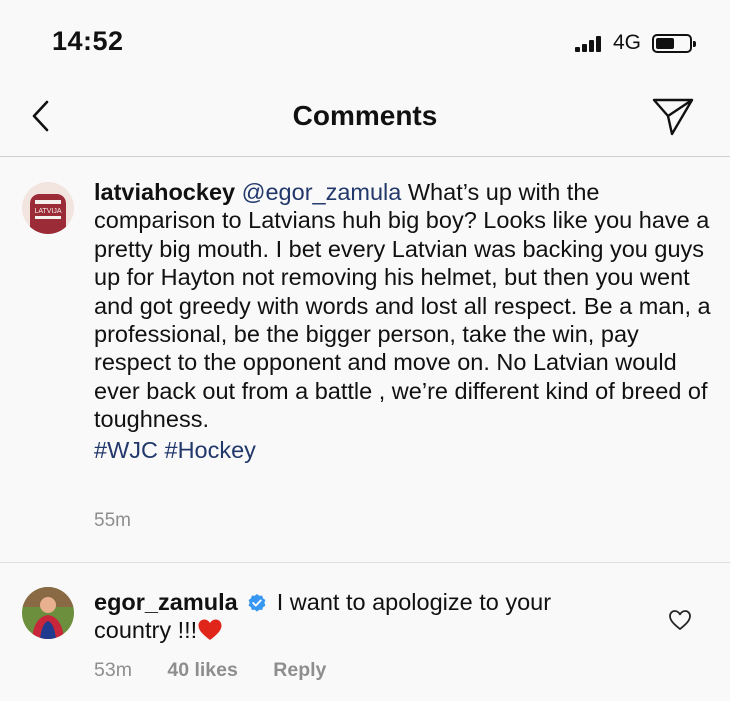 The height and width of the screenshot is (701, 730). Describe the element at coordinates (322, 192) in the screenshot. I see `comment-mention: @egor_zamula` at that location.